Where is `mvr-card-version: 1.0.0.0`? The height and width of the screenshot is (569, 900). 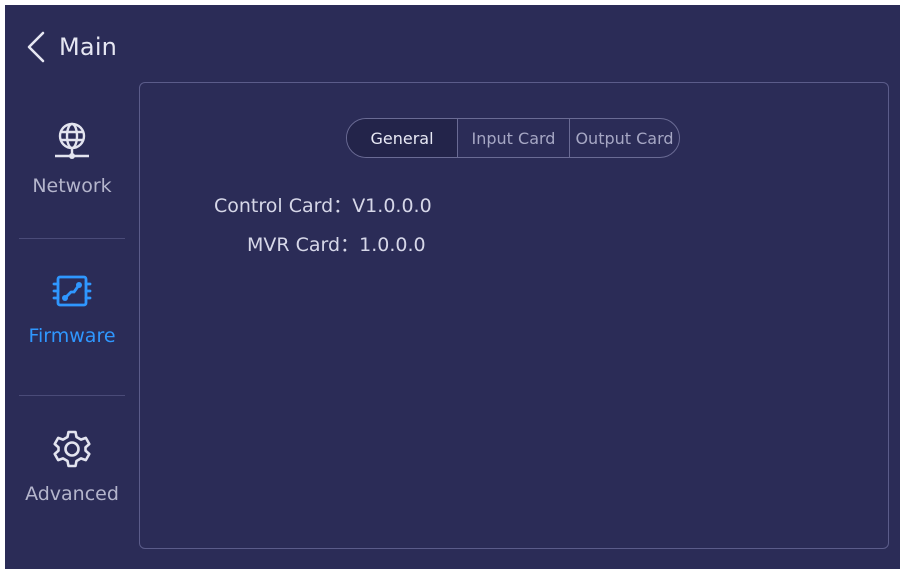 mvr-card-version: 1.0.0.0 is located at coordinates (392, 245).